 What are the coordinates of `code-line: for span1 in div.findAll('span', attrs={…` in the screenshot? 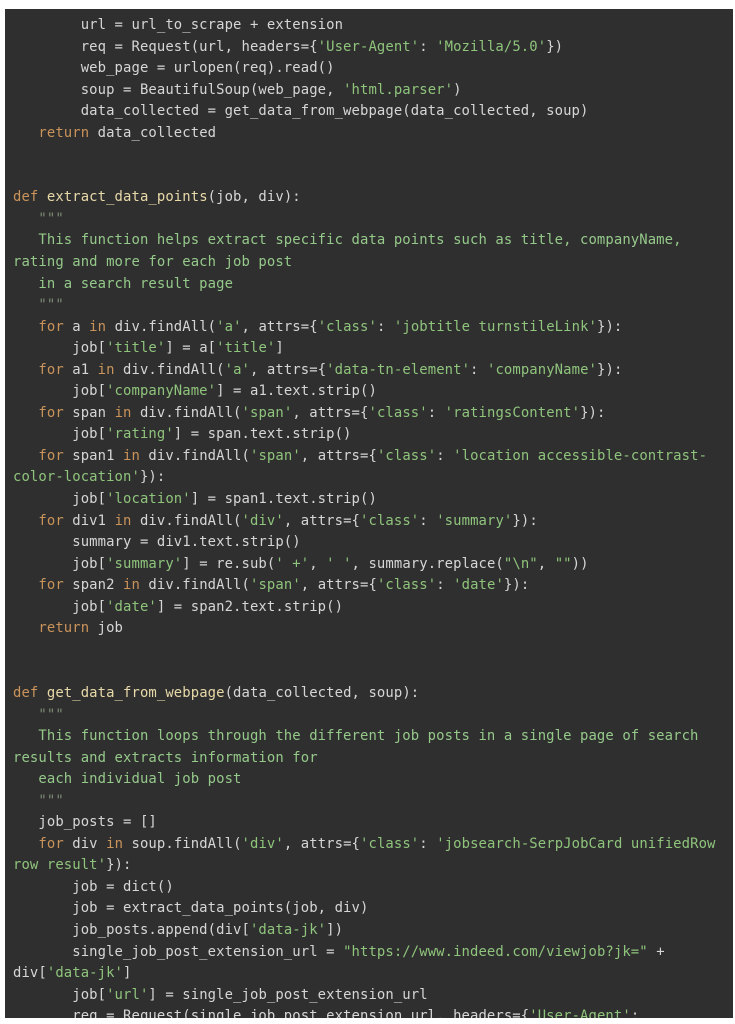 It's located at (371, 457).